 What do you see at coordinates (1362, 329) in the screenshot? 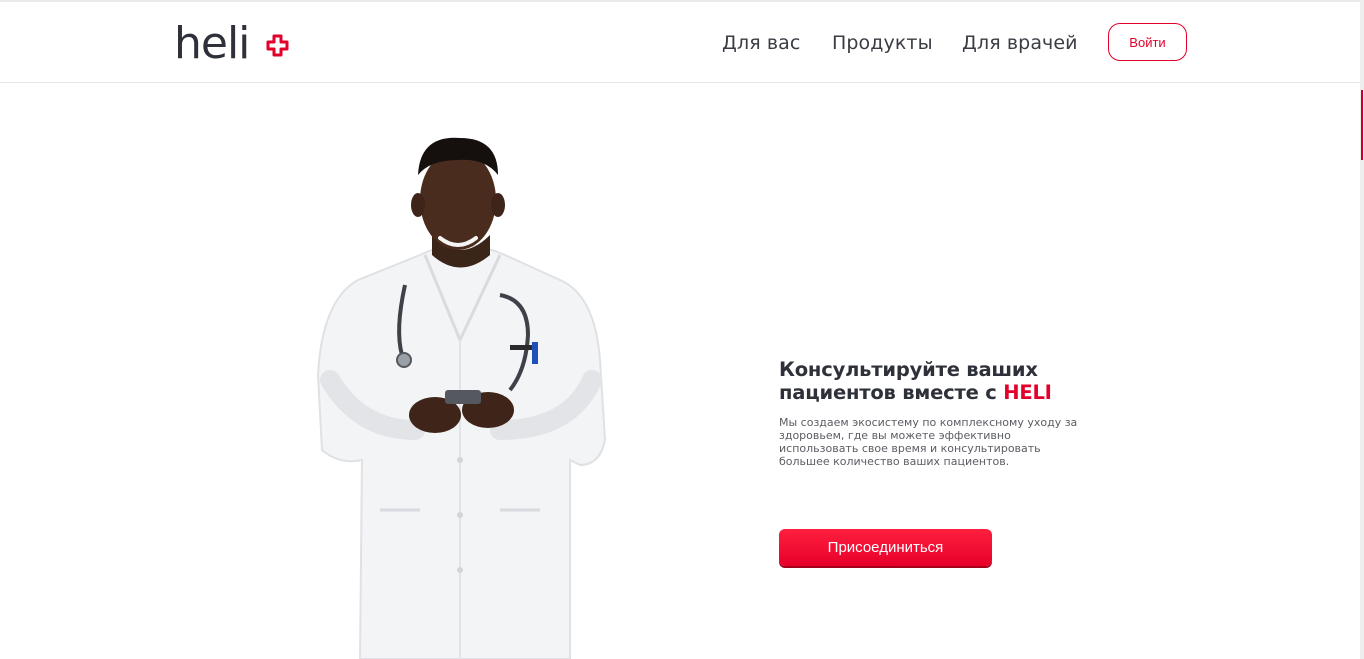
I see `scrollbar` at bounding box center [1362, 329].